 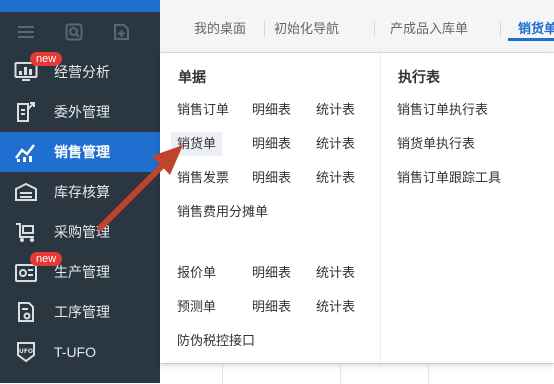 What do you see at coordinates (442, 110) in the screenshot?
I see `menu-item-sales-order-execution: 销售订单执行表` at bounding box center [442, 110].